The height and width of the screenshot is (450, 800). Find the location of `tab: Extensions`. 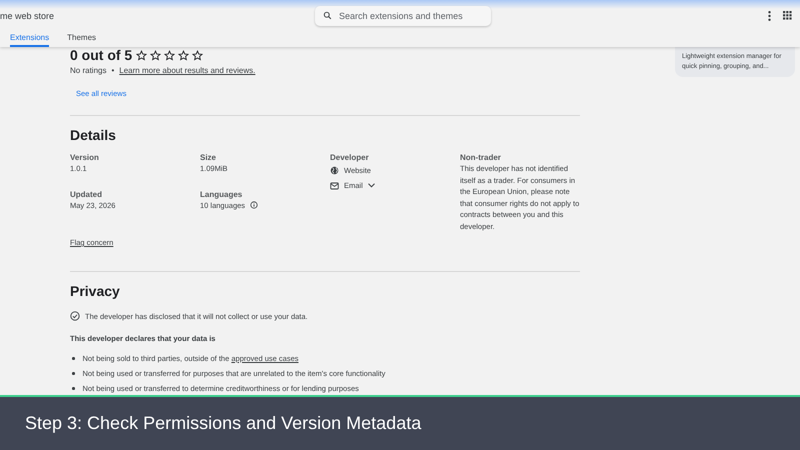

tab: Extensions is located at coordinates (30, 38).